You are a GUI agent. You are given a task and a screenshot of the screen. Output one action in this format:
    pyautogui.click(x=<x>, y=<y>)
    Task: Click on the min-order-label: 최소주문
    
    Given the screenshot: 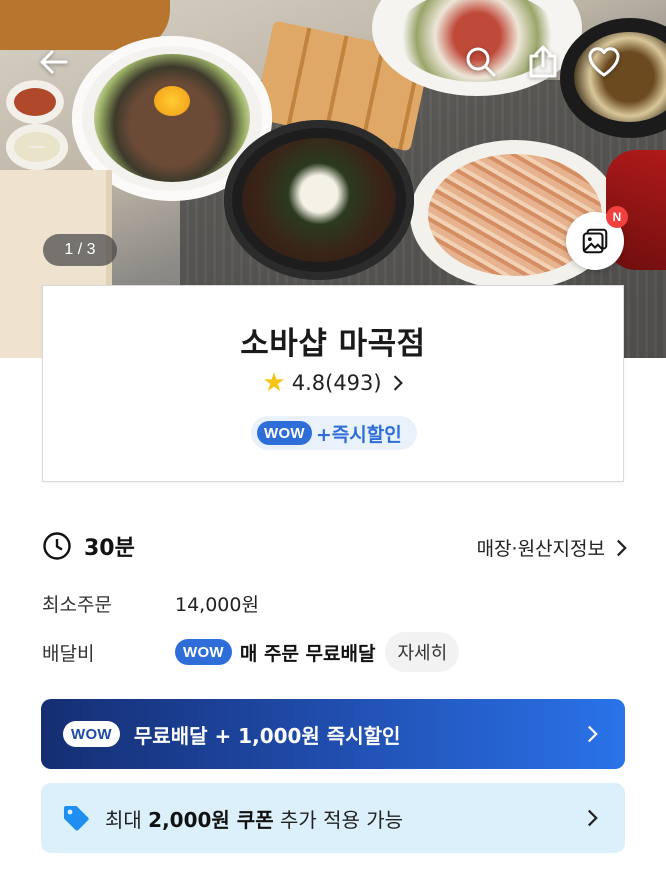 What is the action you would take?
    pyautogui.click(x=77, y=605)
    